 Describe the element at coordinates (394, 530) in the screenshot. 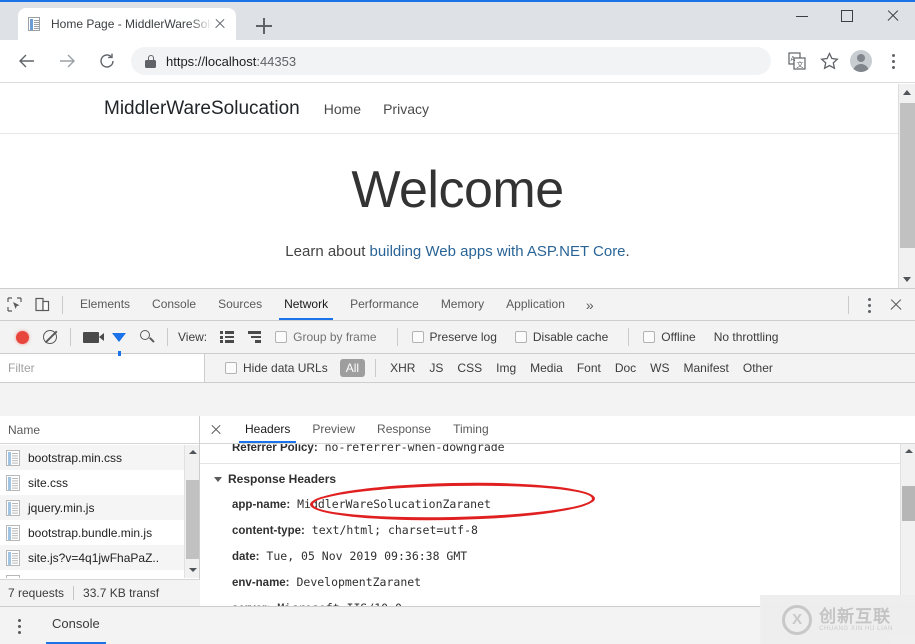

I see `header-value: text/html; charset=utf-8` at that location.